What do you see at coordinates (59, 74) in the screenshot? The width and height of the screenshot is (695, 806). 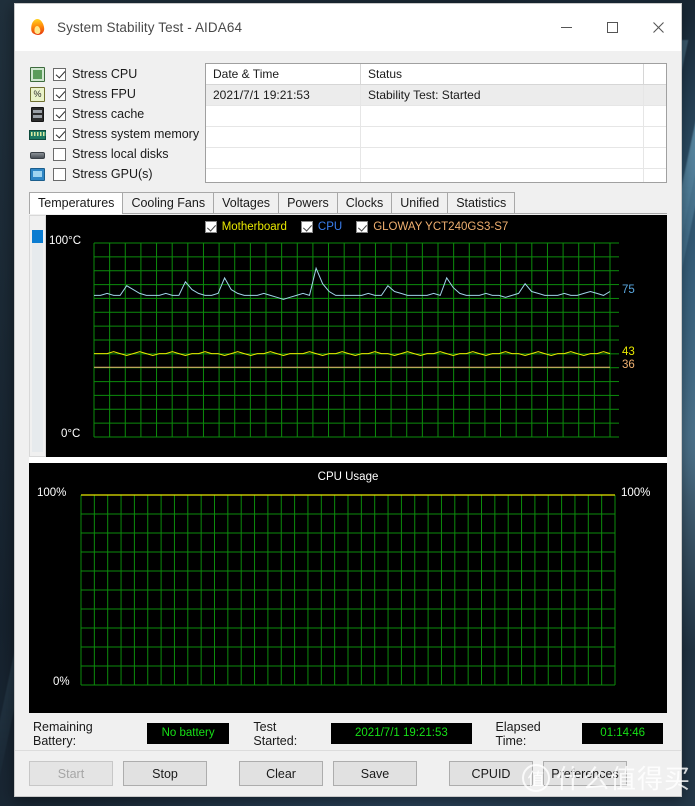 I see `stress-cpu-checkbox` at bounding box center [59, 74].